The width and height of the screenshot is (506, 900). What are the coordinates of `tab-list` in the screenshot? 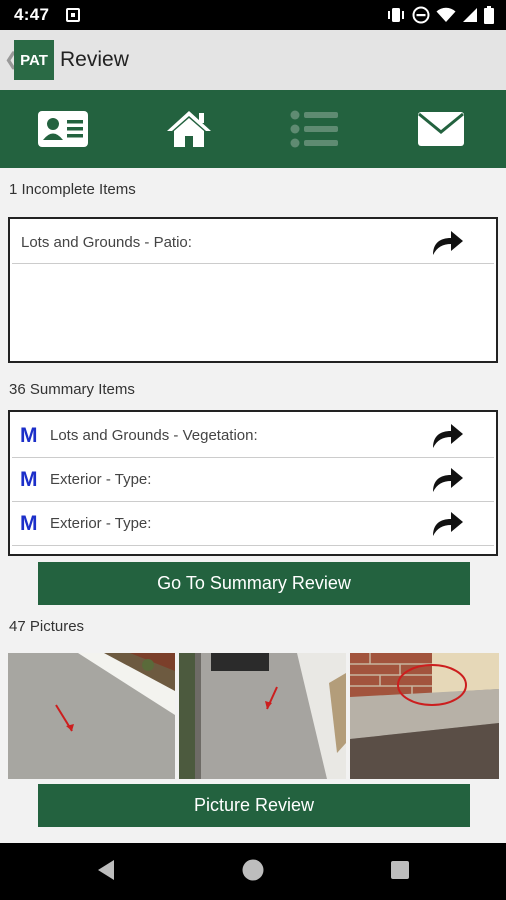 It's located at (315, 129).